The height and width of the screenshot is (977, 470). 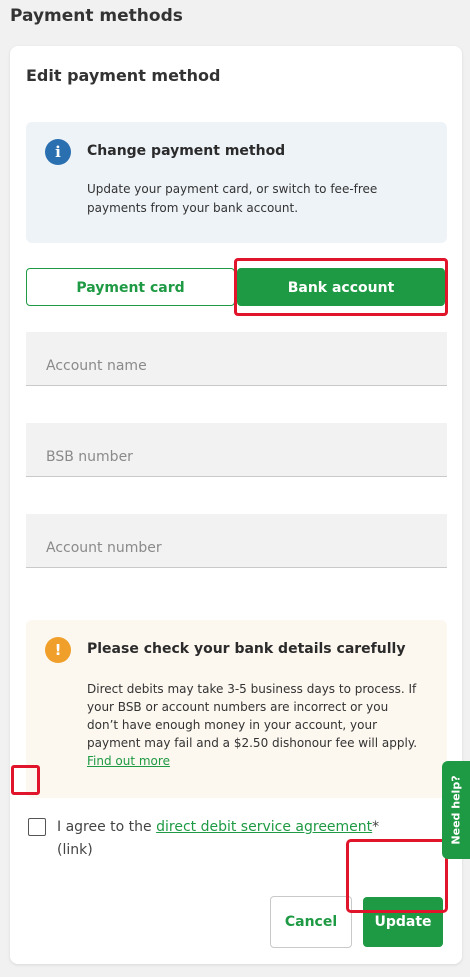 I want to click on cancel-button: Cancel, so click(x=311, y=922).